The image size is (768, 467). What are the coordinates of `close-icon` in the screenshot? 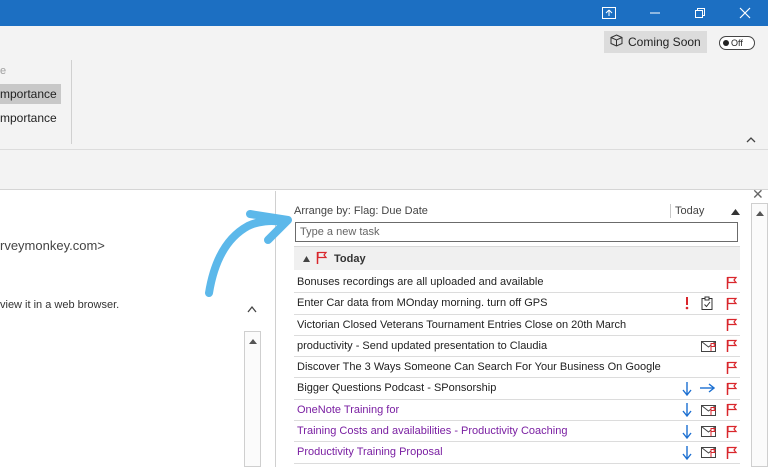 It's located at (745, 13).